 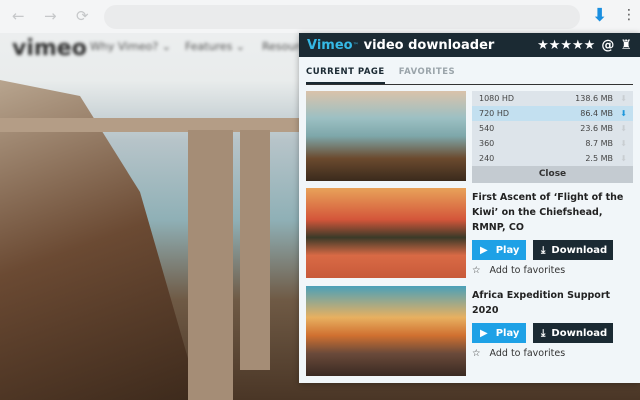 I want to click on quality-option: 540 23.6 MB ⬇, so click(x=552, y=128).